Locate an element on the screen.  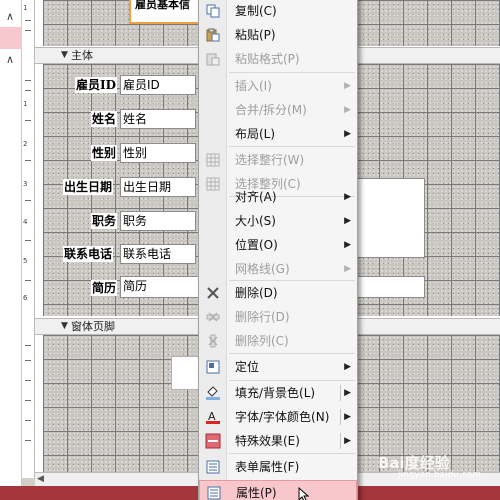
field-textbox-employee-id: 雇员ID is located at coordinates (158, 85).